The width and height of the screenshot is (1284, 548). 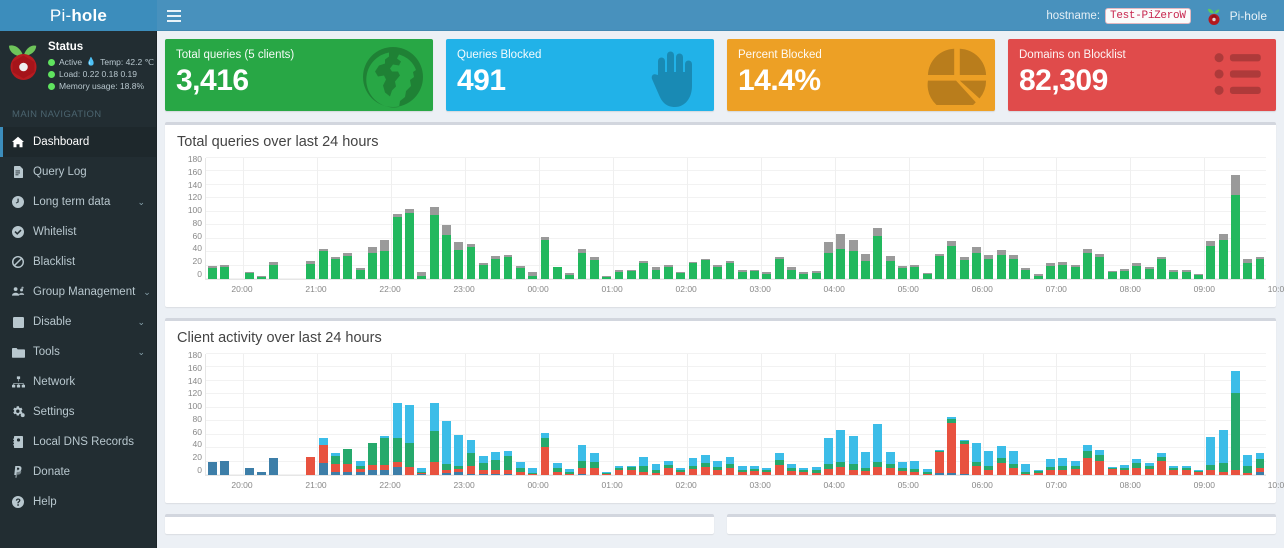 I want to click on sidebar-item-long-term-data: Long term data ⌄, so click(x=78, y=202).